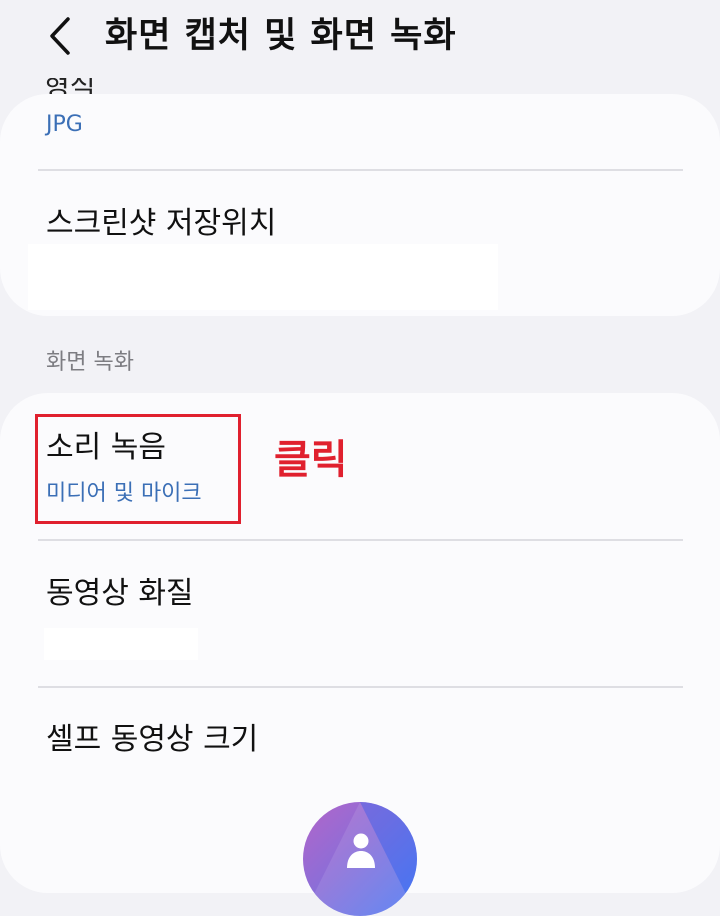 This screenshot has height=916, width=720. What do you see at coordinates (361, 850) in the screenshot?
I see `person-icon` at bounding box center [361, 850].